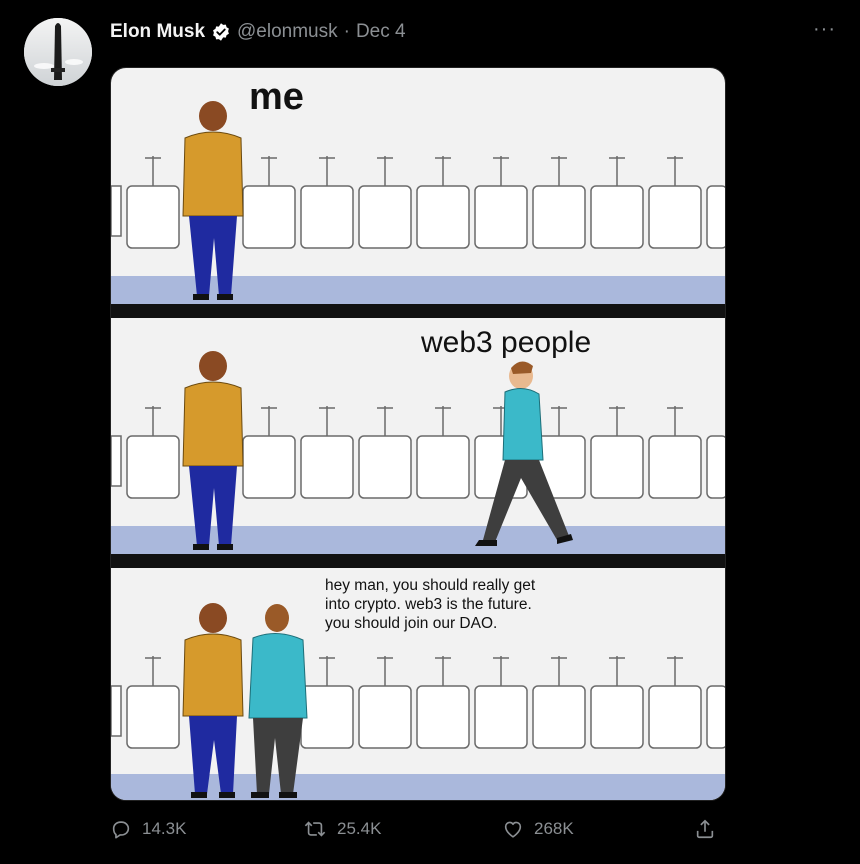 This screenshot has width=860, height=864. What do you see at coordinates (121, 830) in the screenshot?
I see `reply-icon` at bounding box center [121, 830].